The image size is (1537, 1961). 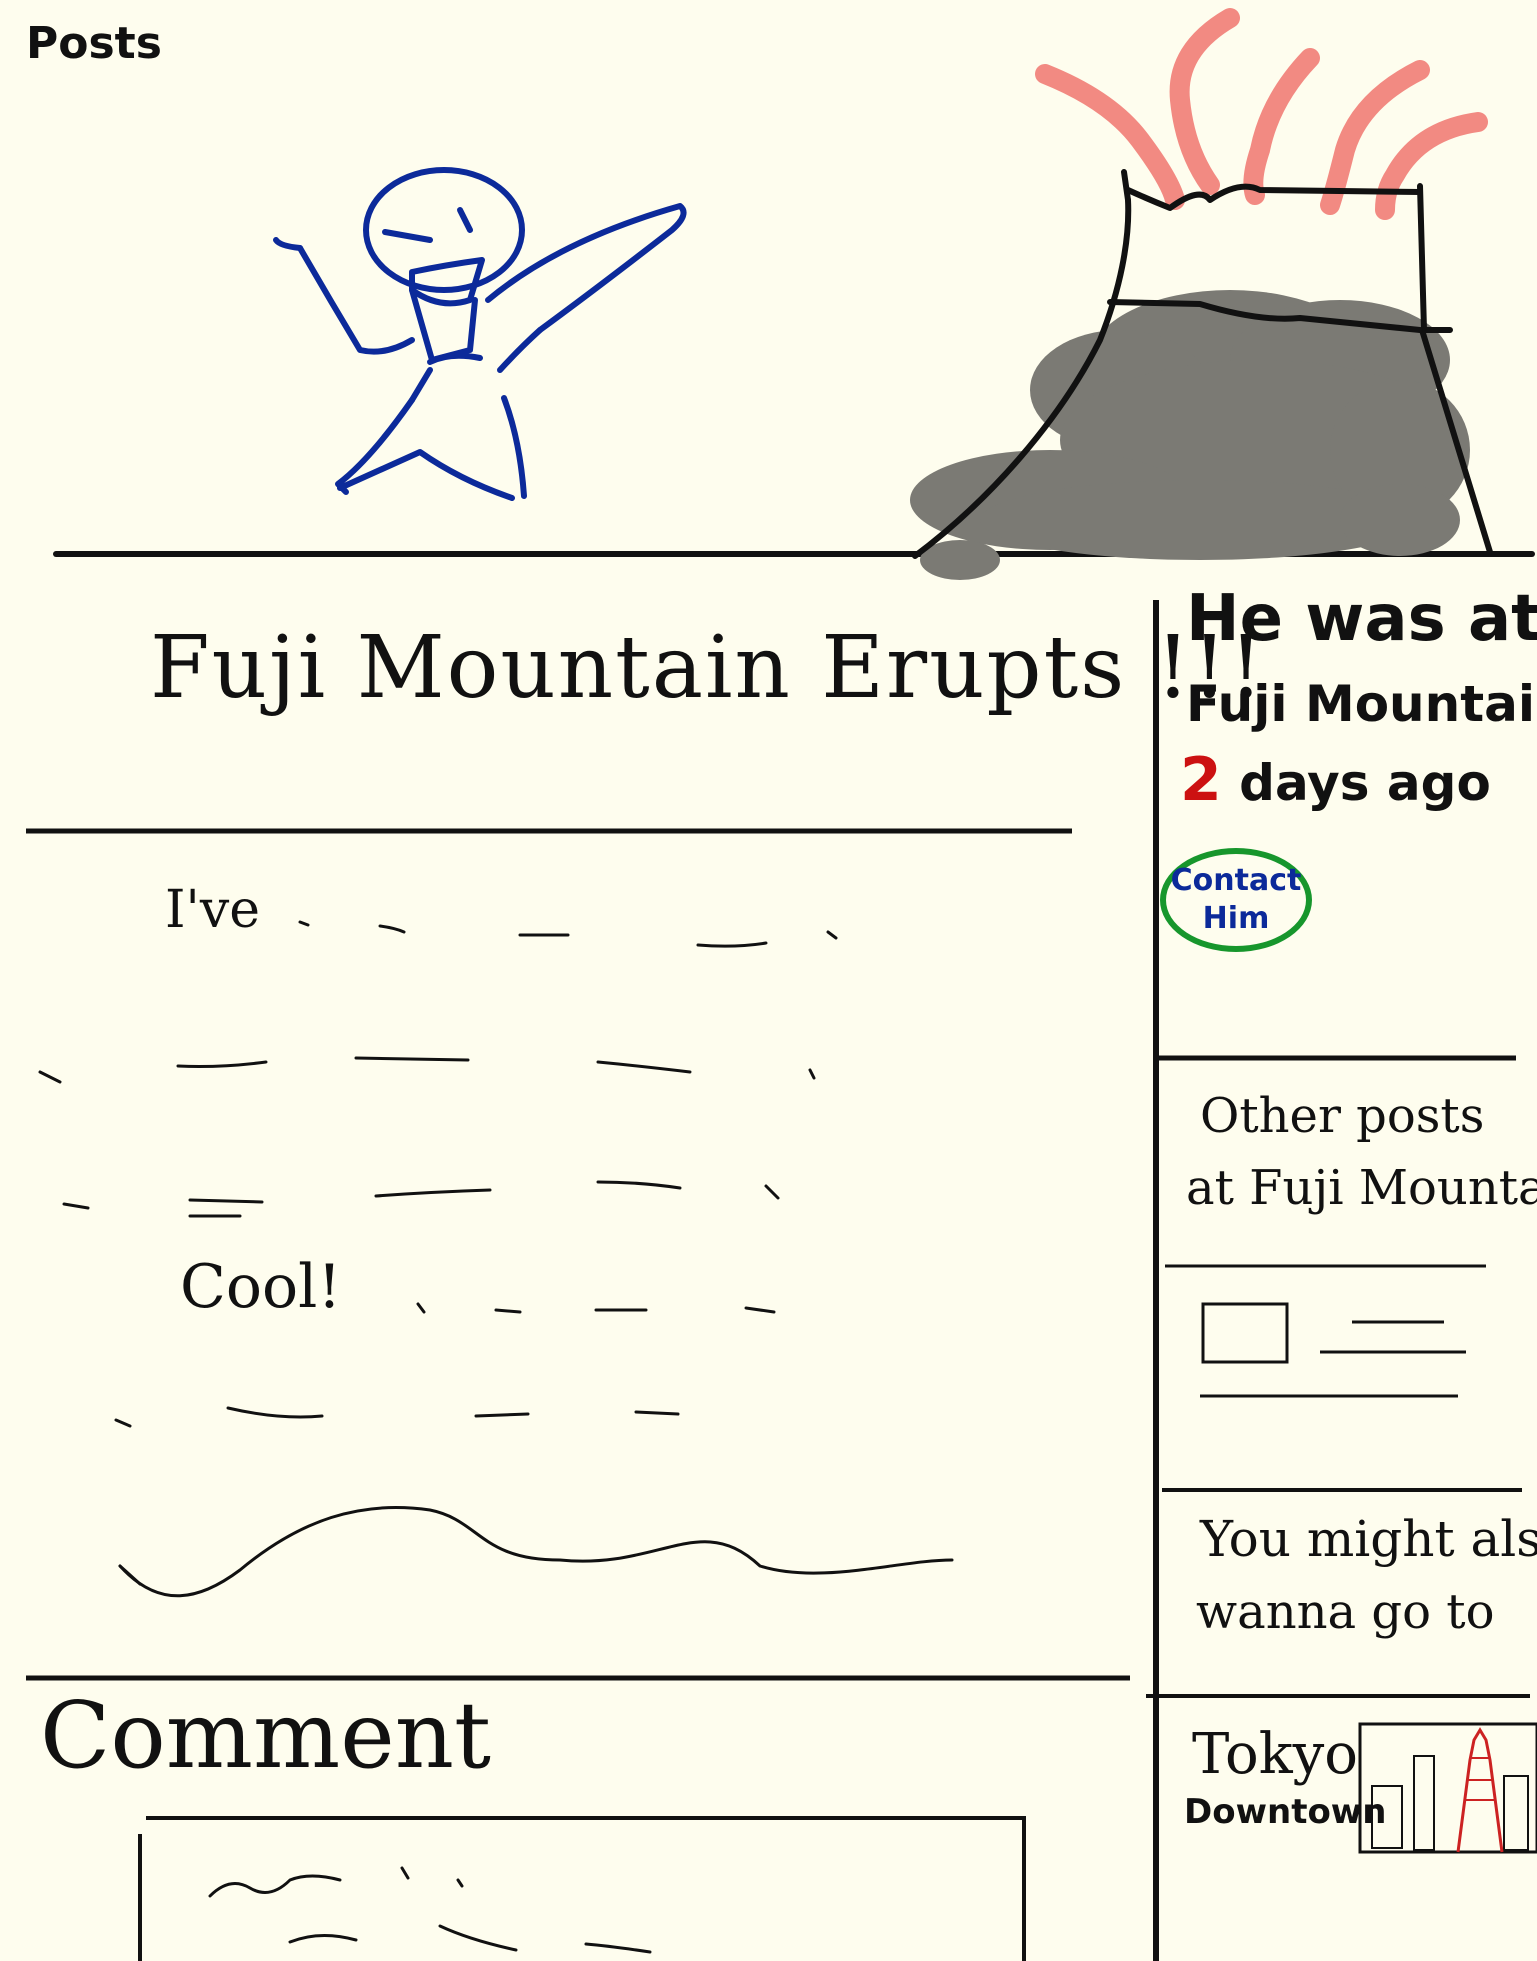 I want to click on erupting-volcano-icon, so click(x=1201, y=294).